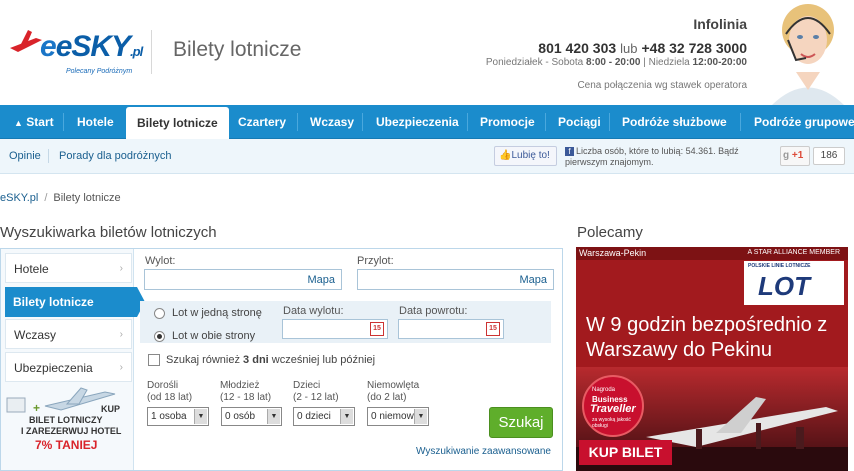 The image size is (854, 471). Describe the element at coordinates (111, 409) in the screenshot. I see `promo-line-1: KUP` at that location.